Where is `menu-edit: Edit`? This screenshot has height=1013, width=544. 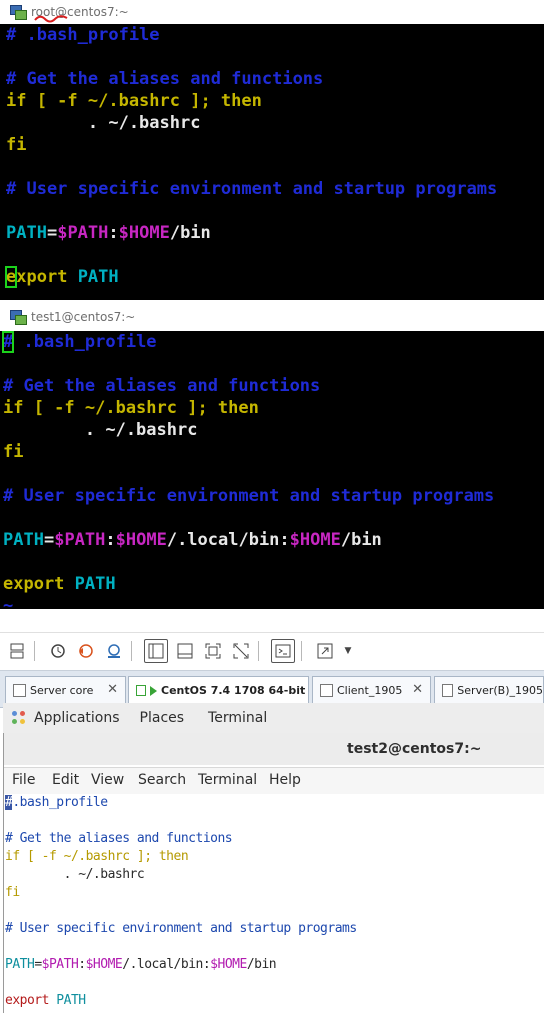 menu-edit: Edit is located at coordinates (65, 780).